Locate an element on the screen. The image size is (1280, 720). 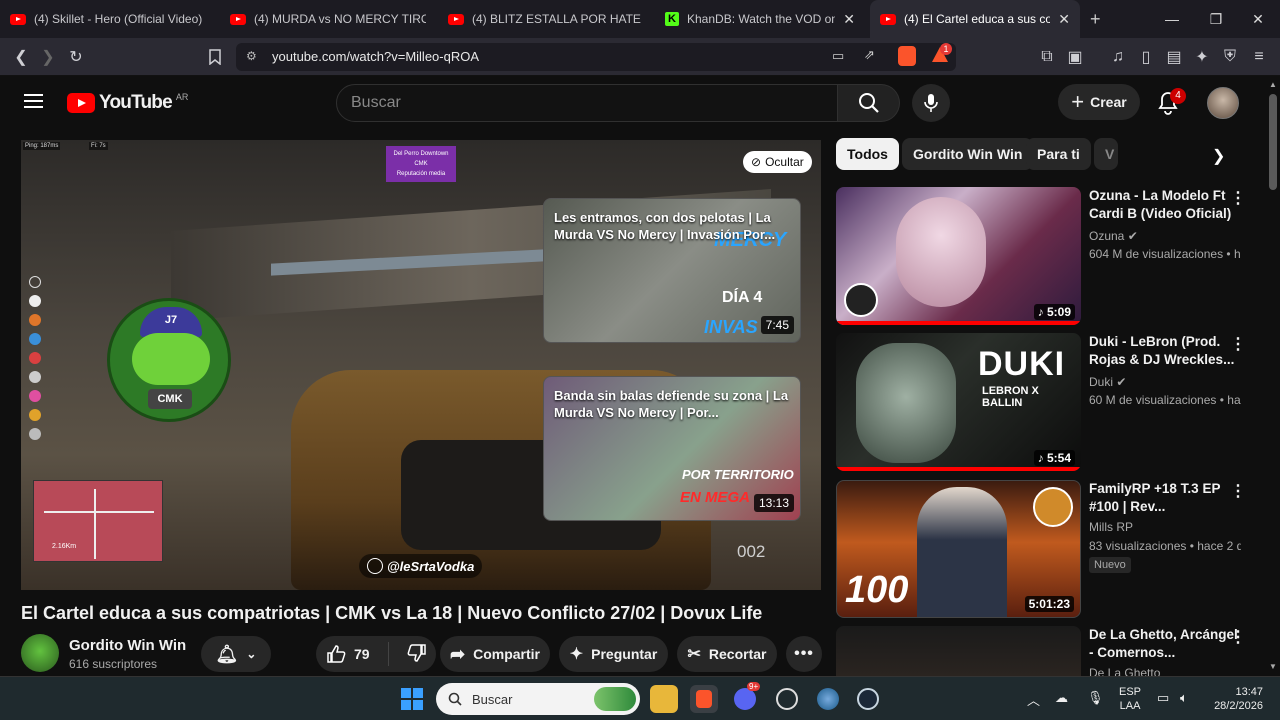
share-icon: ⇗ is located at coordinates (869, 55).